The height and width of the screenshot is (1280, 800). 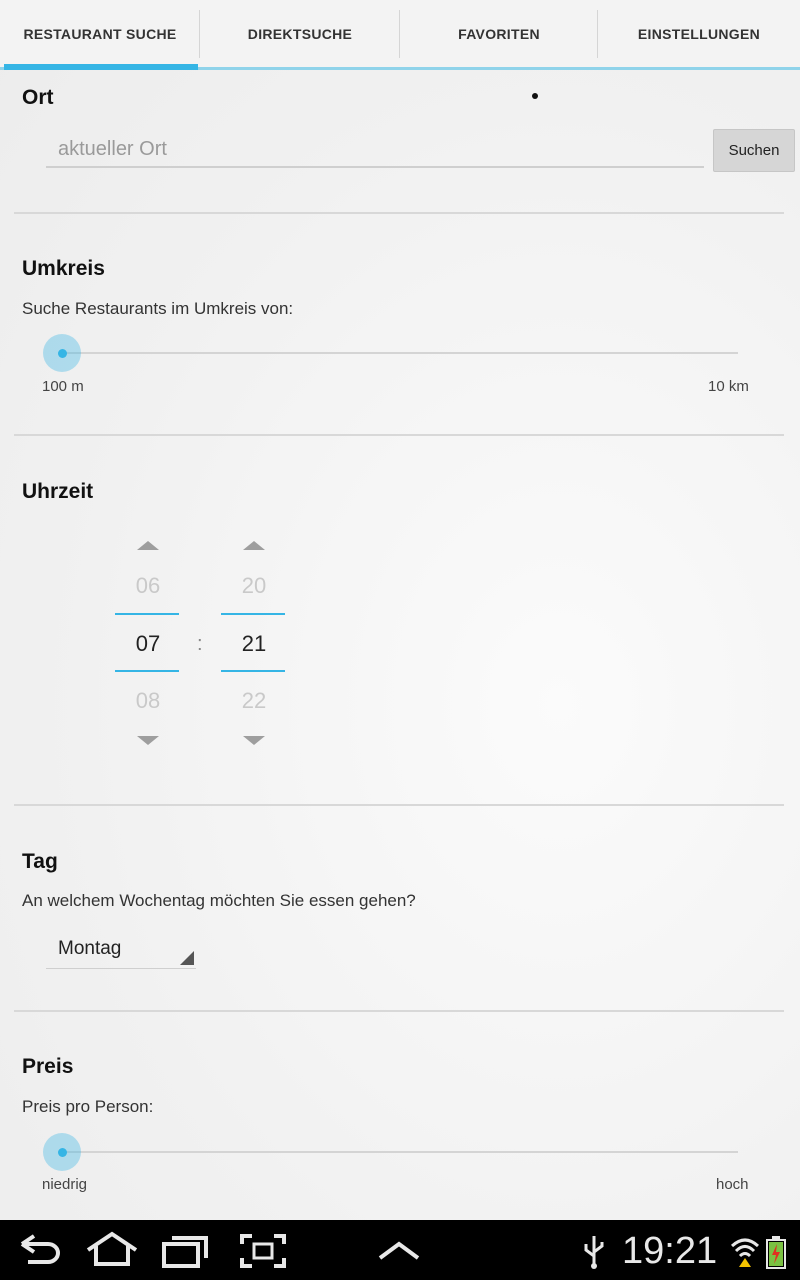 I want to click on wifi-warning-icon, so click(x=745, y=1252).